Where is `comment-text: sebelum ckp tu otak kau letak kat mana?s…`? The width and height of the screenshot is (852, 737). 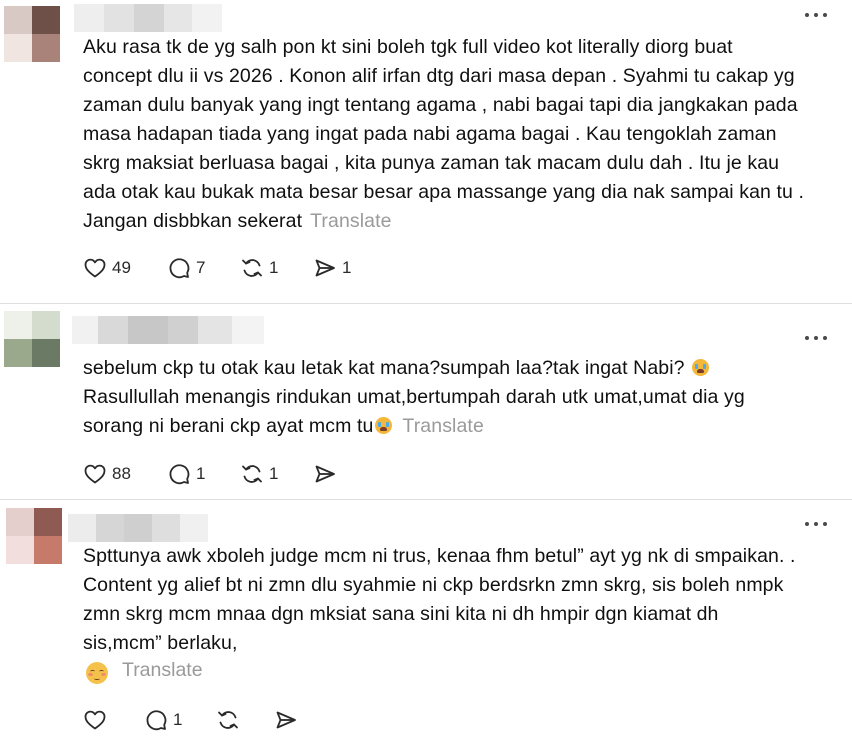
comment-text: sebelum ckp tu otak kau letak kat mana?s… is located at coordinates (458, 397).